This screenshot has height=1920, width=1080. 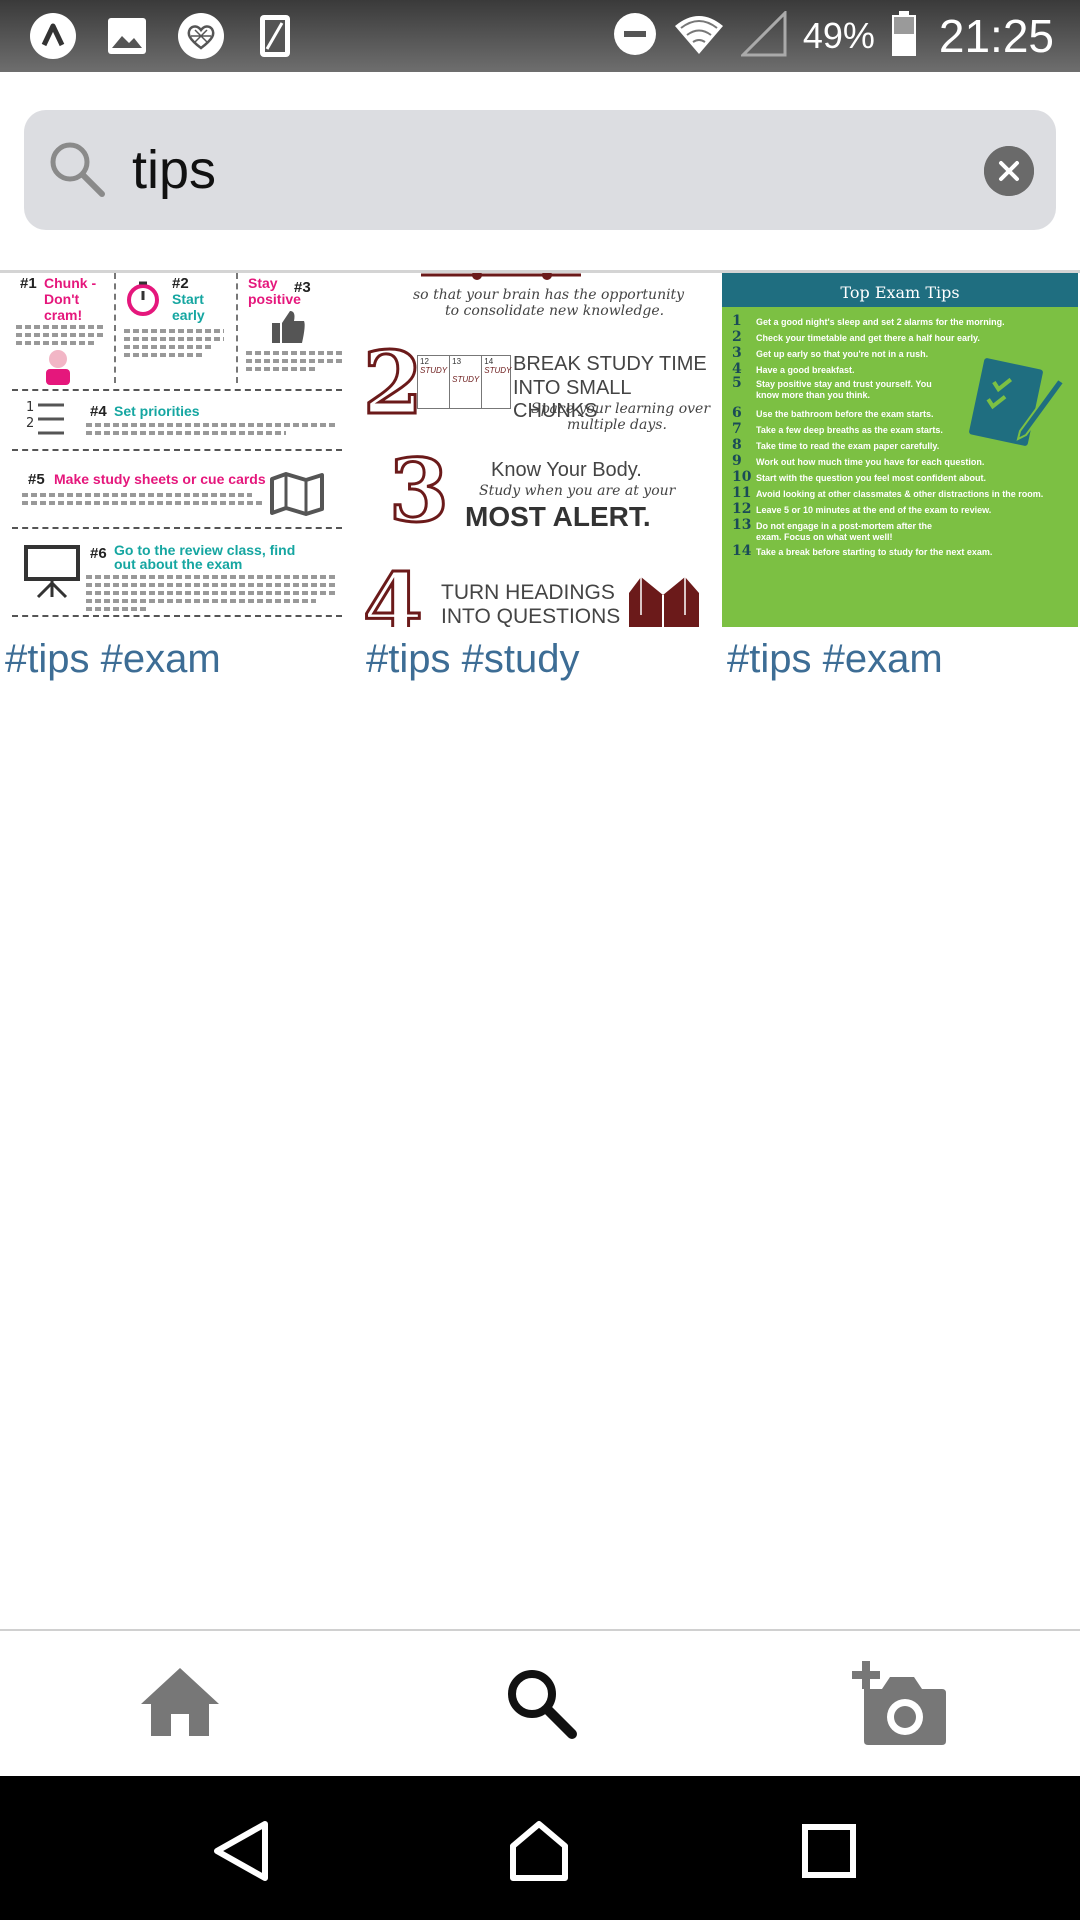 I want to click on tip-label: Start early, so click(x=188, y=307).